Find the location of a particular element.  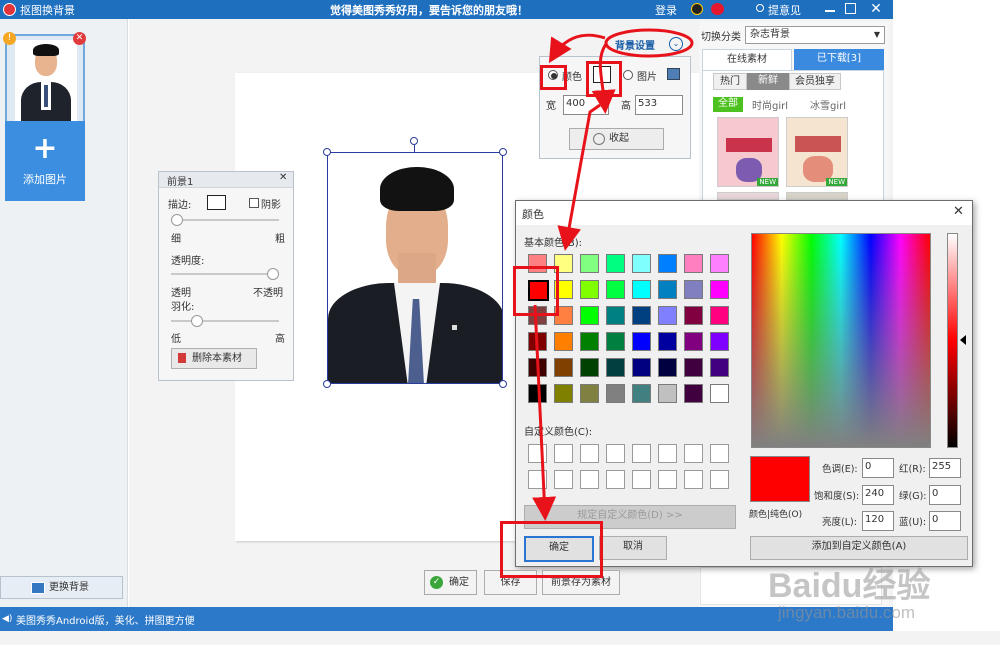

watermark-url: jingyan.baidu.com is located at coordinates (847, 612).